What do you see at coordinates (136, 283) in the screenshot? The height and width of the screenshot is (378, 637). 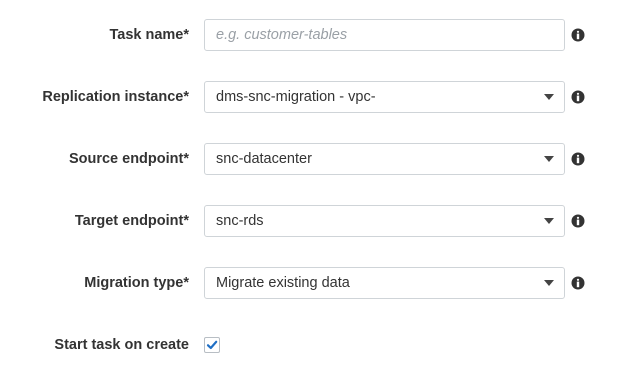 I see `migration-type-label: Migration type*` at bounding box center [136, 283].